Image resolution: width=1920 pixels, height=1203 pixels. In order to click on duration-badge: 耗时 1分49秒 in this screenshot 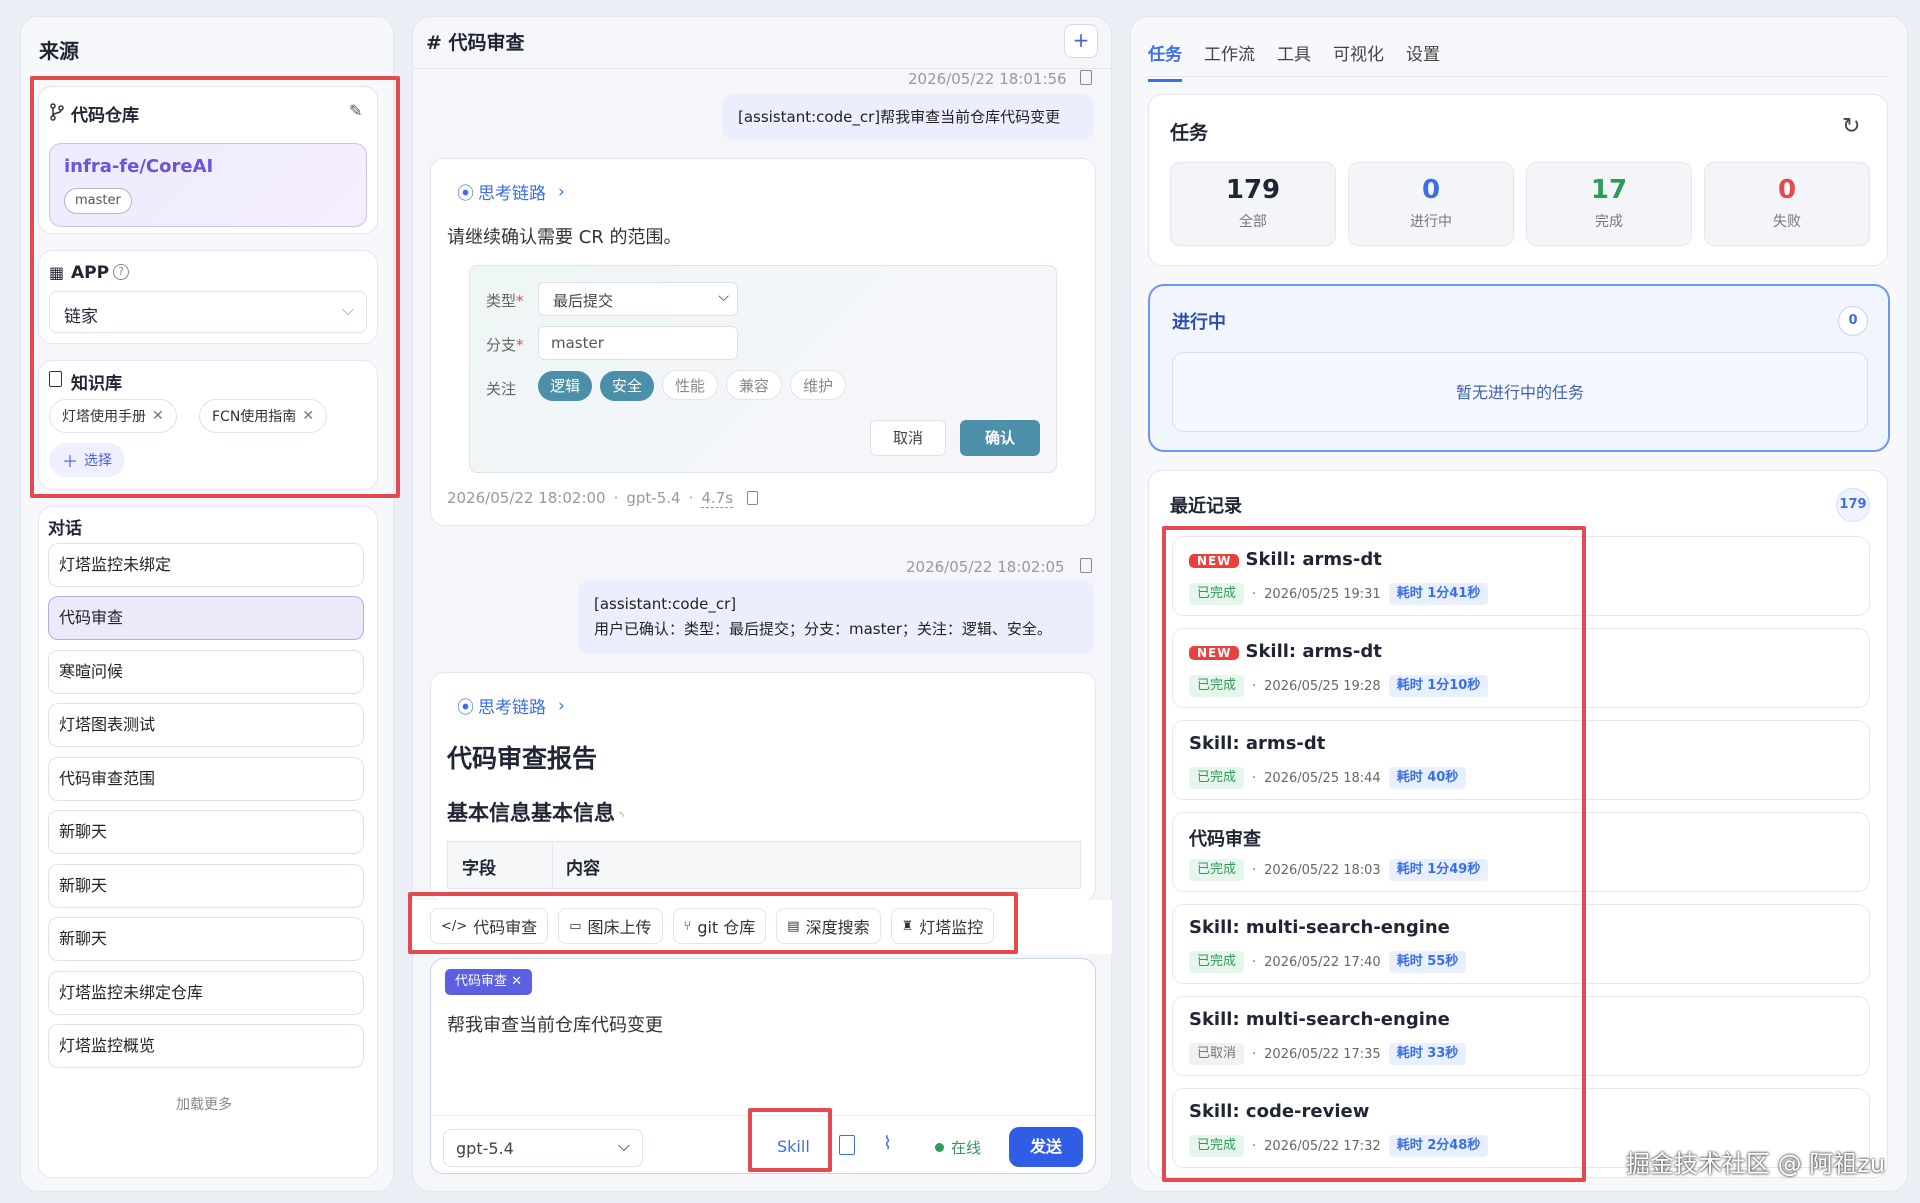, I will do `click(1438, 870)`.